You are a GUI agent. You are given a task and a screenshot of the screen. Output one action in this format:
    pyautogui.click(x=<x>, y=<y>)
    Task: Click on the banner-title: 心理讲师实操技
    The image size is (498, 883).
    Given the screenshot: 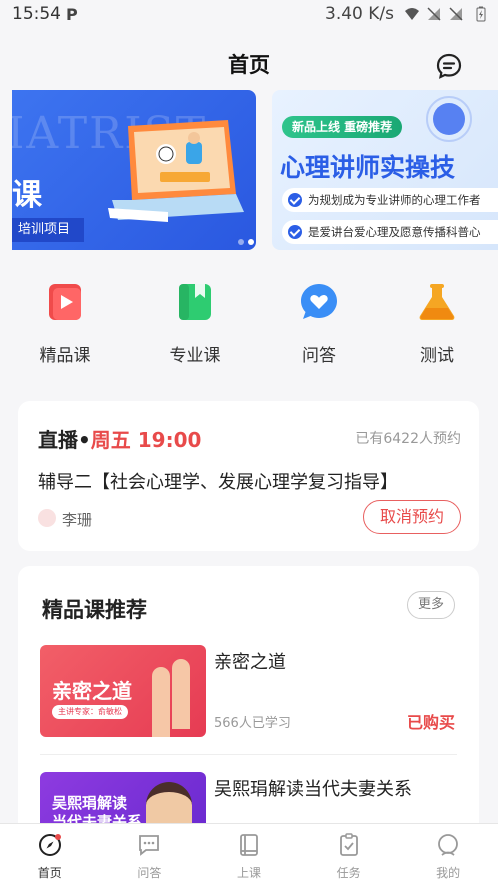 What is the action you would take?
    pyautogui.click(x=368, y=167)
    